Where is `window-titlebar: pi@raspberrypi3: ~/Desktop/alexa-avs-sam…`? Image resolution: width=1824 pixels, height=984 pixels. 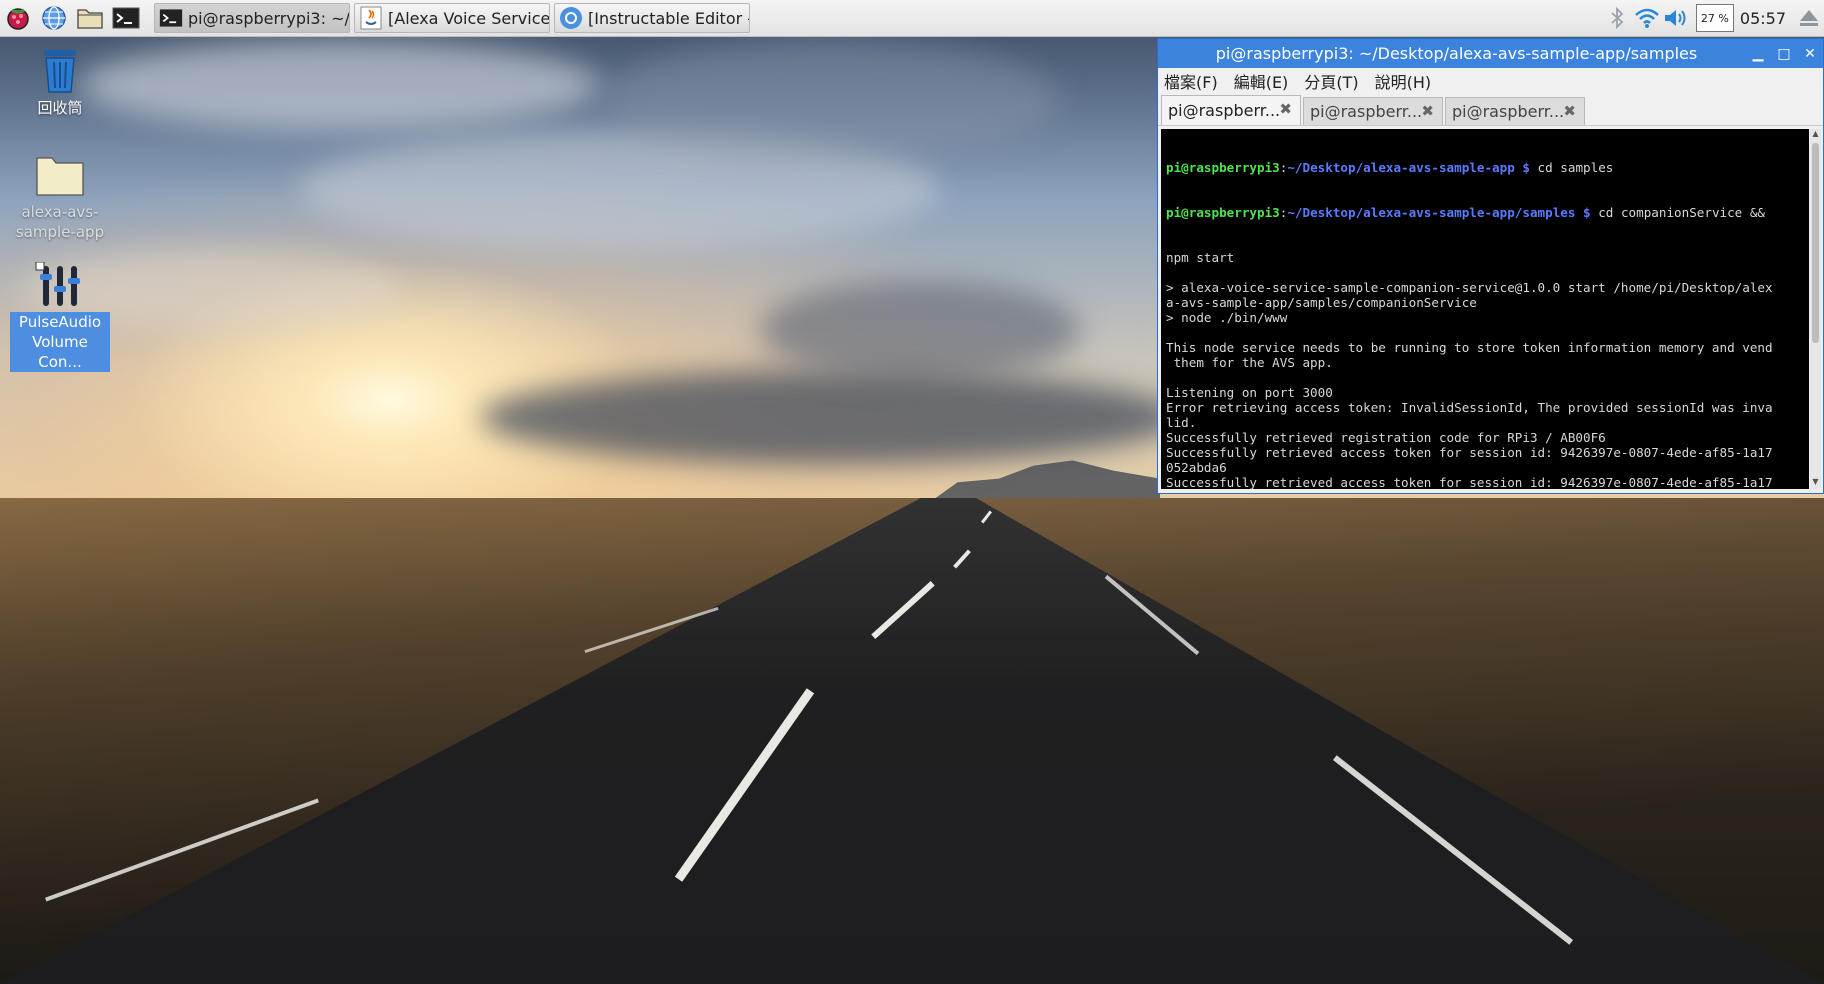 window-titlebar: pi@raspberrypi3: ~/Desktop/alexa-avs-sam… is located at coordinates (1490, 53).